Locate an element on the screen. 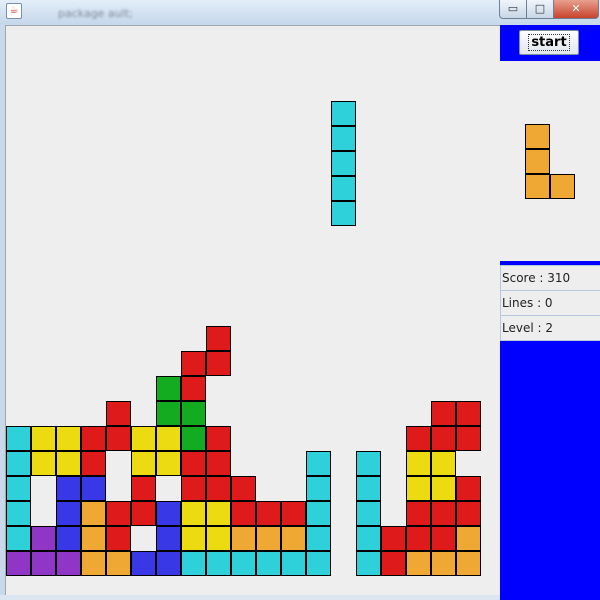  next-piece-preview is located at coordinates (550, 161).